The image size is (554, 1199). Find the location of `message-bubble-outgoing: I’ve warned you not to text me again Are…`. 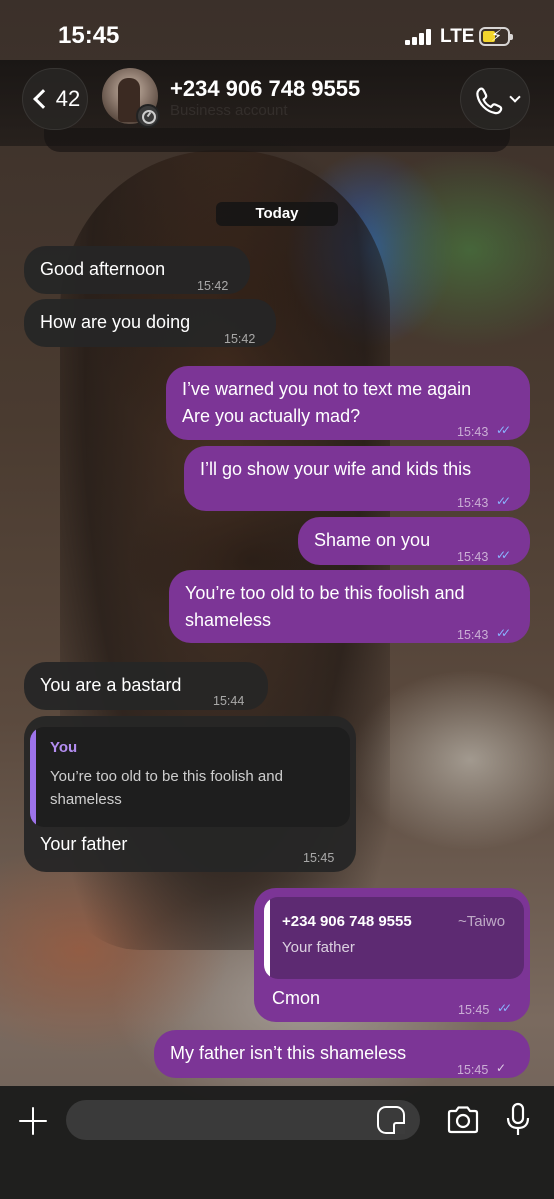

message-bubble-outgoing: I’ve warned you not to text me again Are… is located at coordinates (348, 403).